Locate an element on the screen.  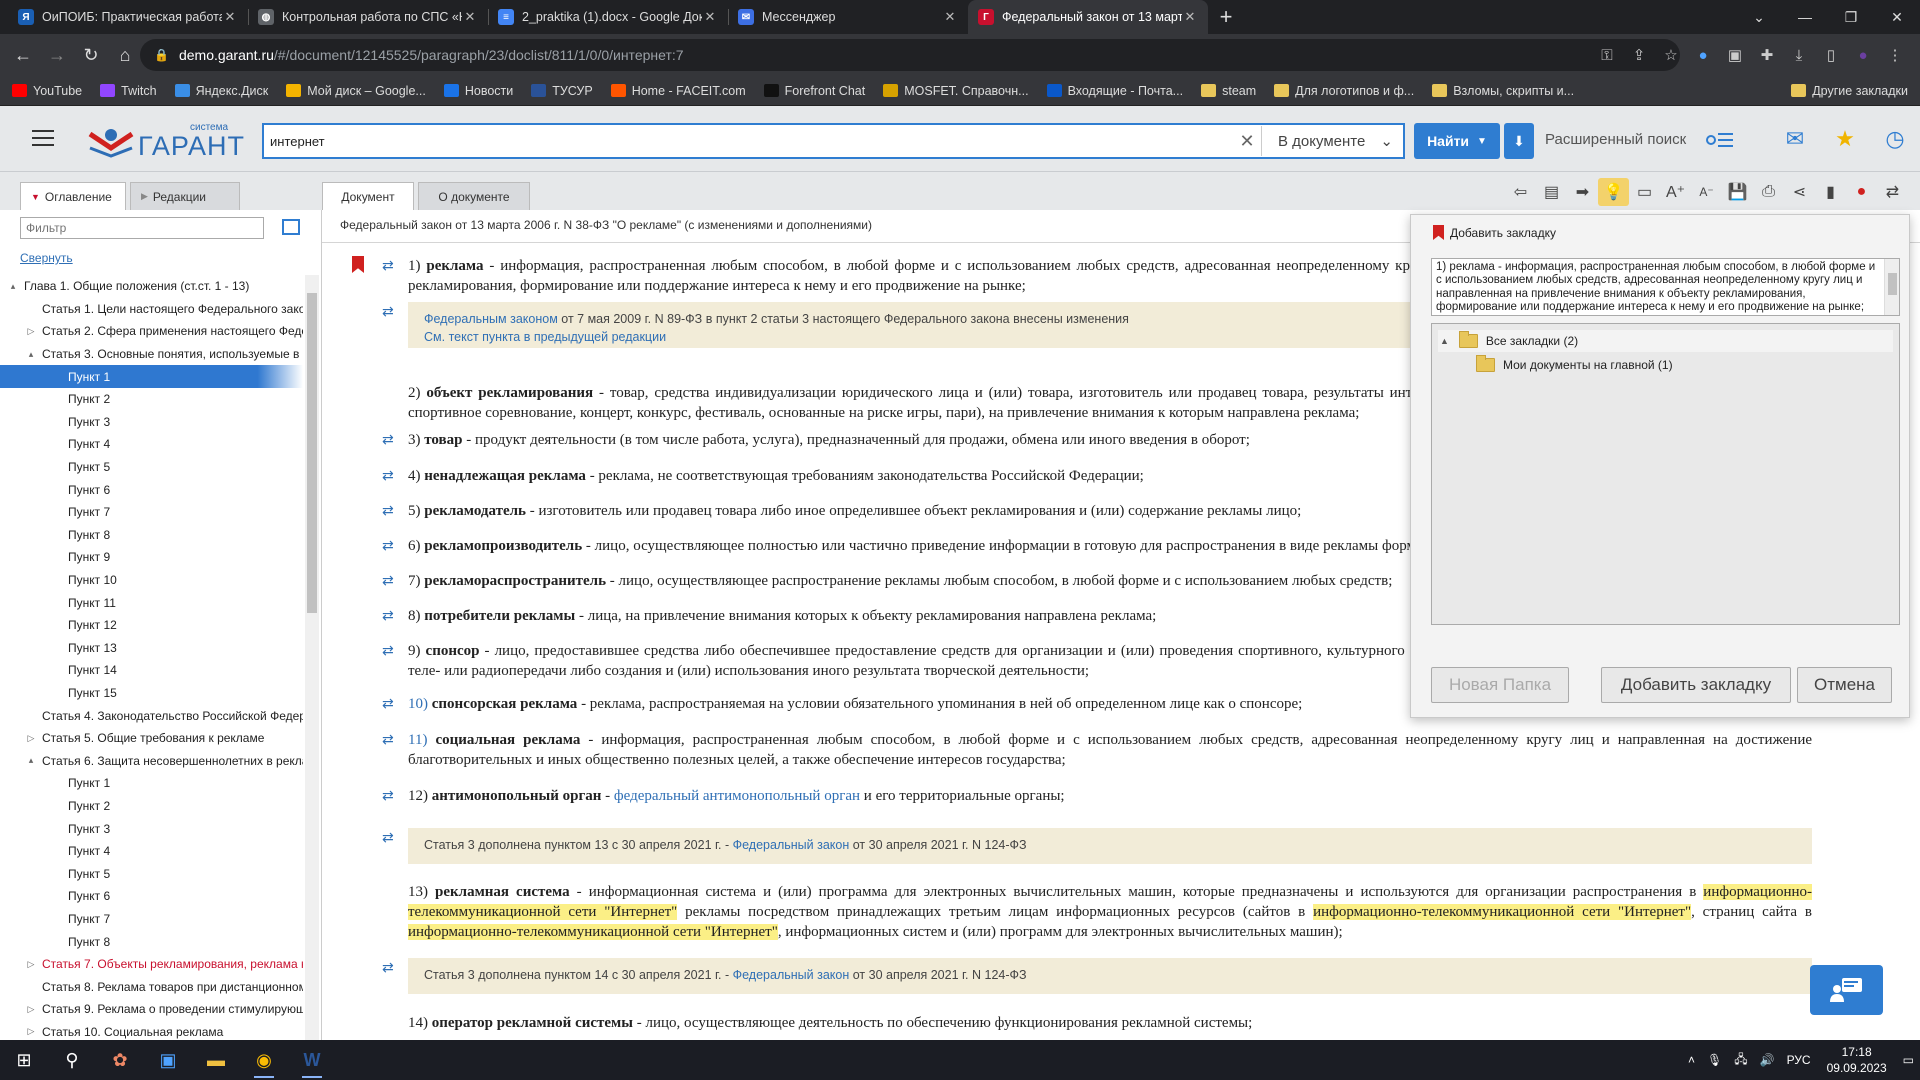
toc-item: ▷ Статья 10. Социальная реклама is located at coordinates (151, 1030).